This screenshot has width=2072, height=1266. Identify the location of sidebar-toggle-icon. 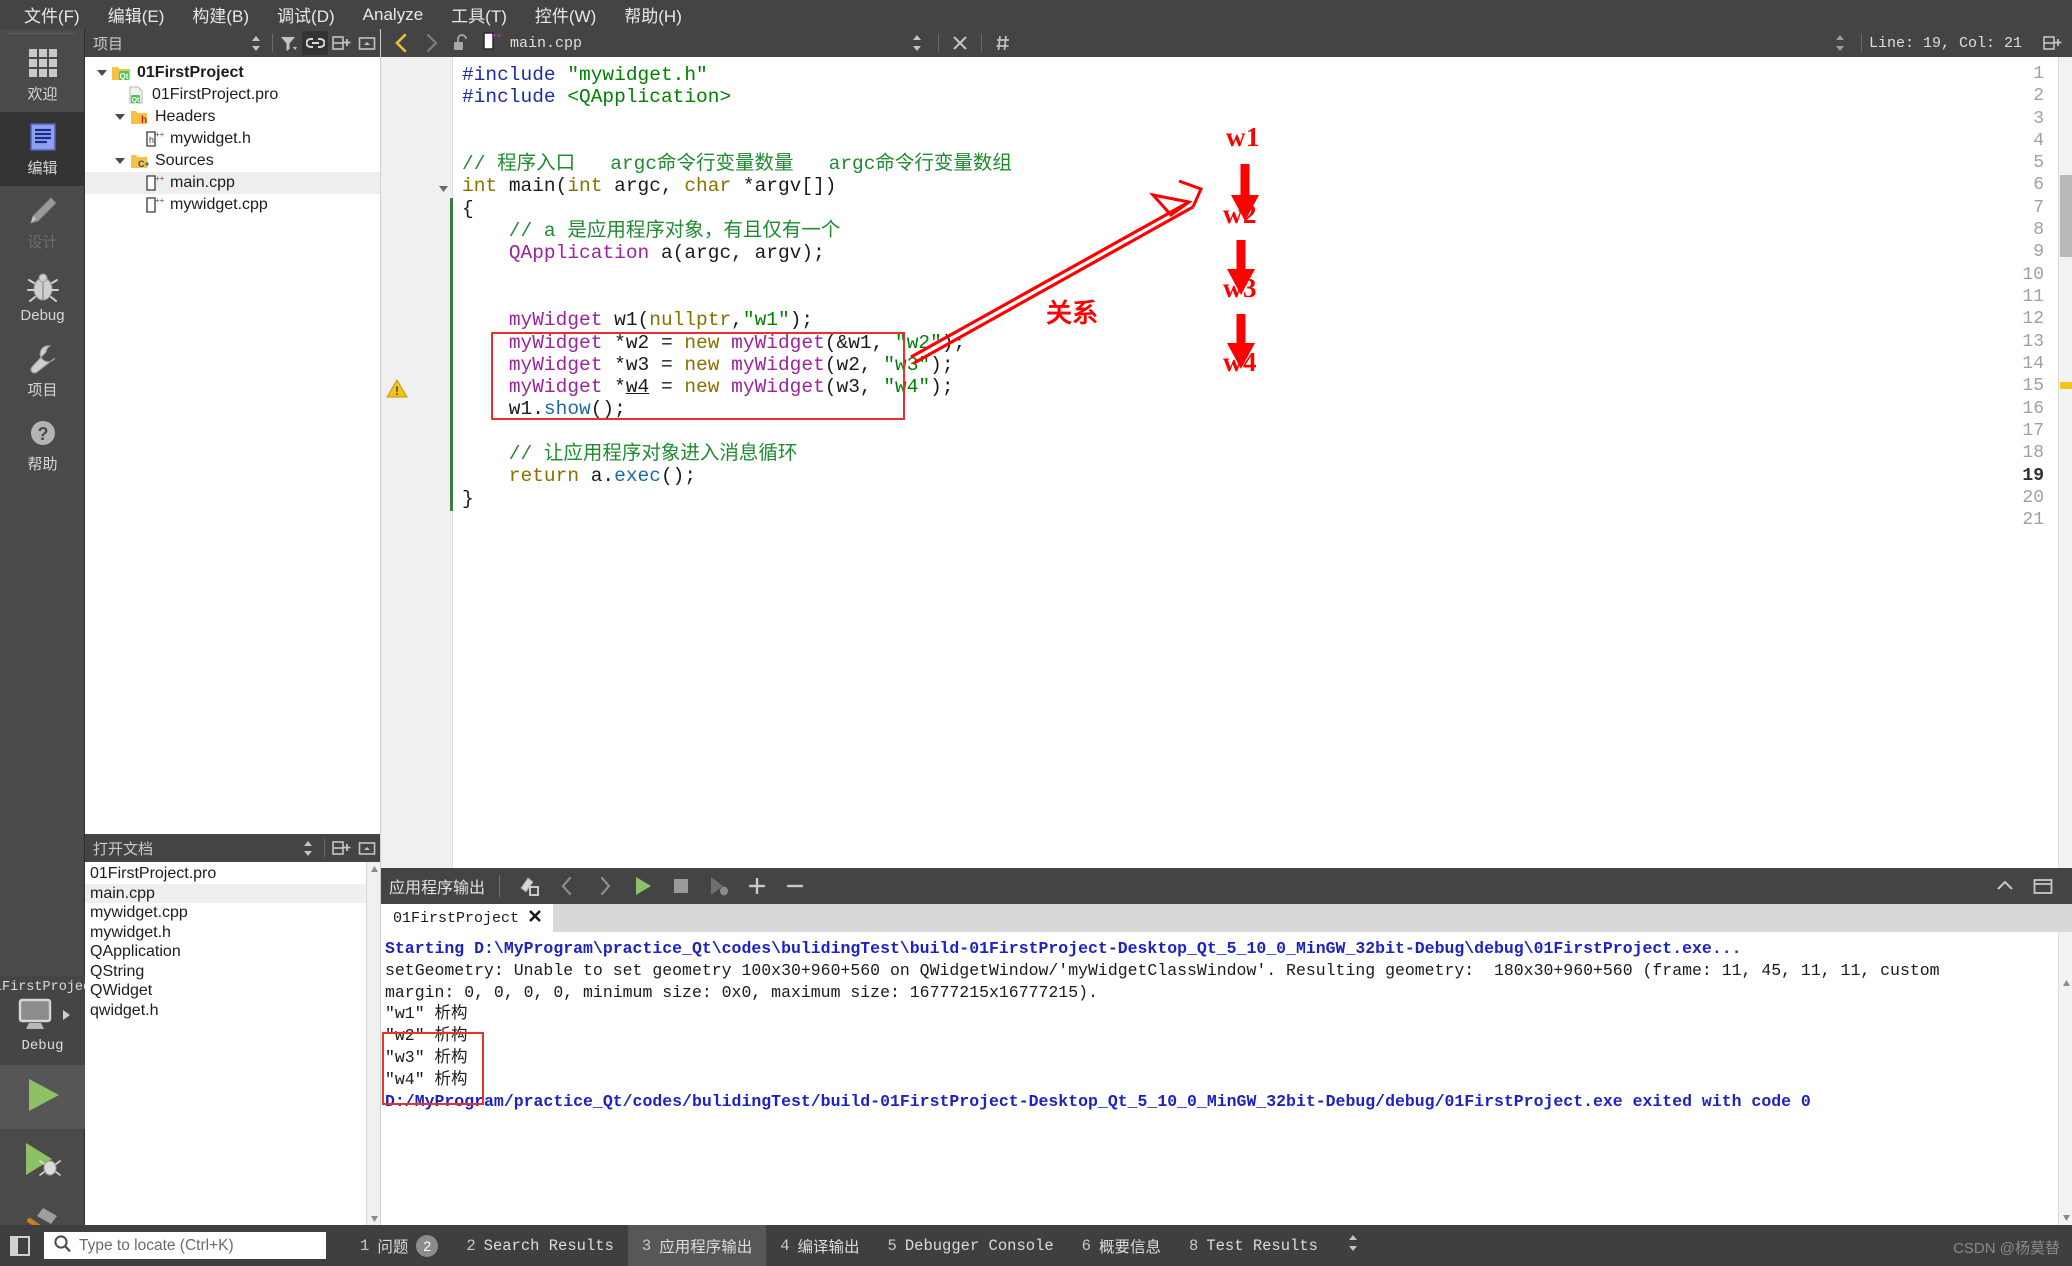
(20, 1245).